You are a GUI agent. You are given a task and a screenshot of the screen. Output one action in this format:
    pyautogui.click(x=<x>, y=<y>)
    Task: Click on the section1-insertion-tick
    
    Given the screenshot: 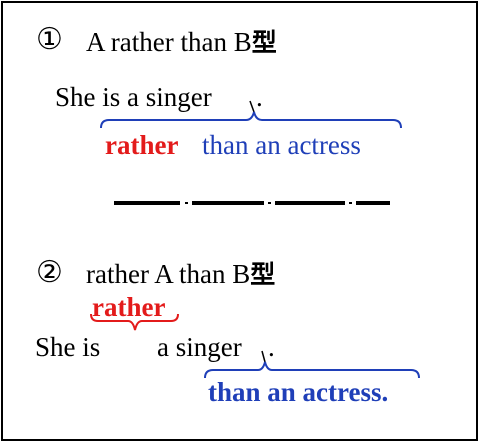 What is the action you would take?
    pyautogui.click(x=252, y=106)
    